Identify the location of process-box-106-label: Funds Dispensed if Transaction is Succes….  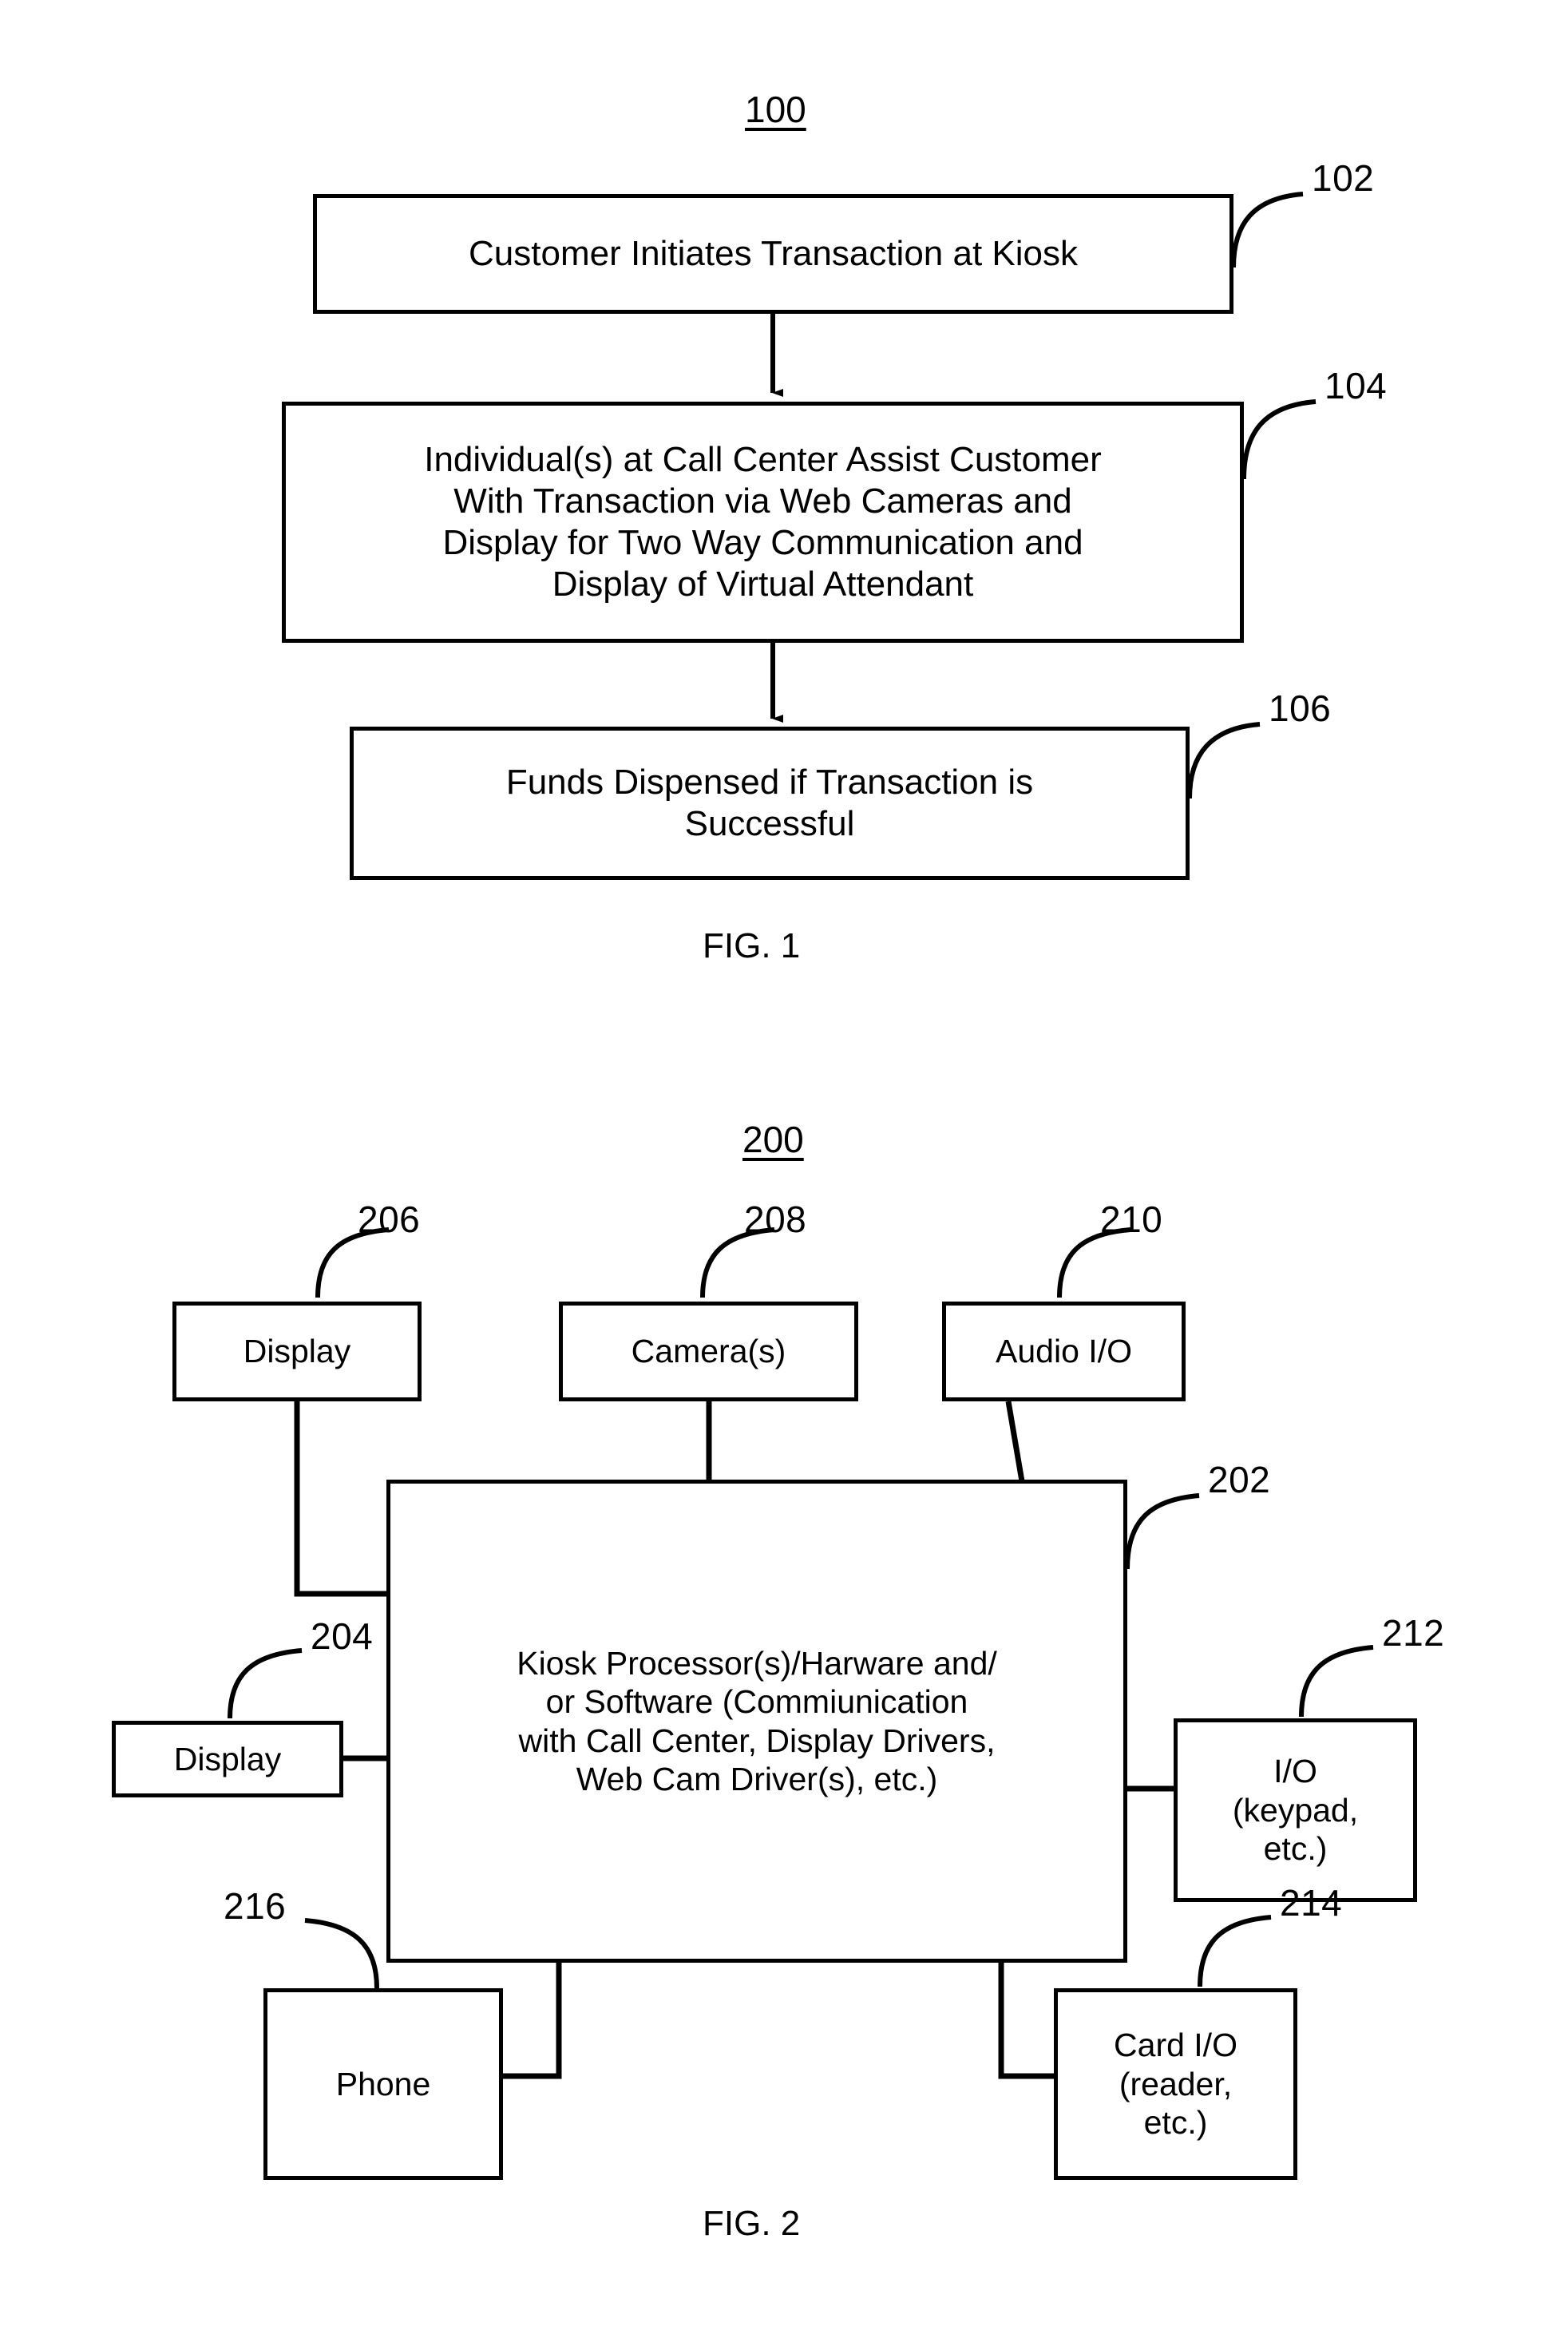
(770, 803).